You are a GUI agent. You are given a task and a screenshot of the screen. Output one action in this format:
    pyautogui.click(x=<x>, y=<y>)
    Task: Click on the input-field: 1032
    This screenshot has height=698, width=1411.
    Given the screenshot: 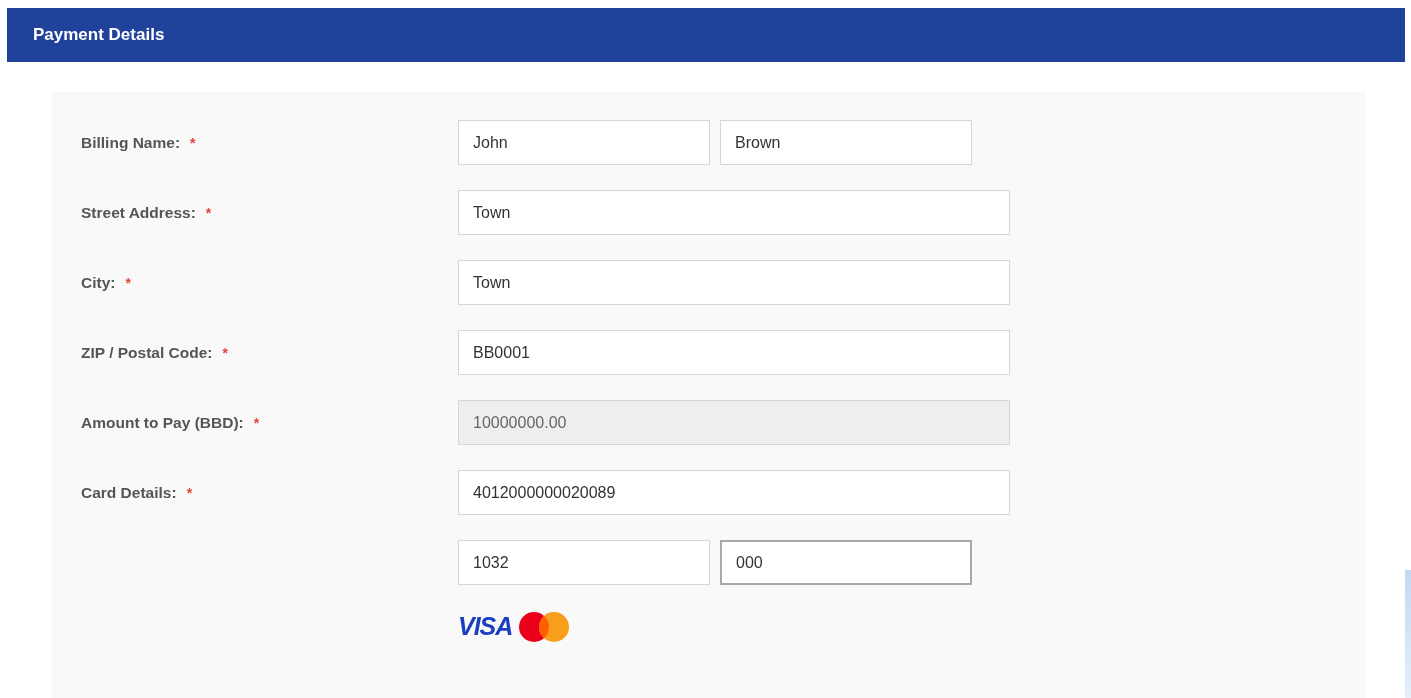 What is the action you would take?
    pyautogui.click(x=584, y=562)
    